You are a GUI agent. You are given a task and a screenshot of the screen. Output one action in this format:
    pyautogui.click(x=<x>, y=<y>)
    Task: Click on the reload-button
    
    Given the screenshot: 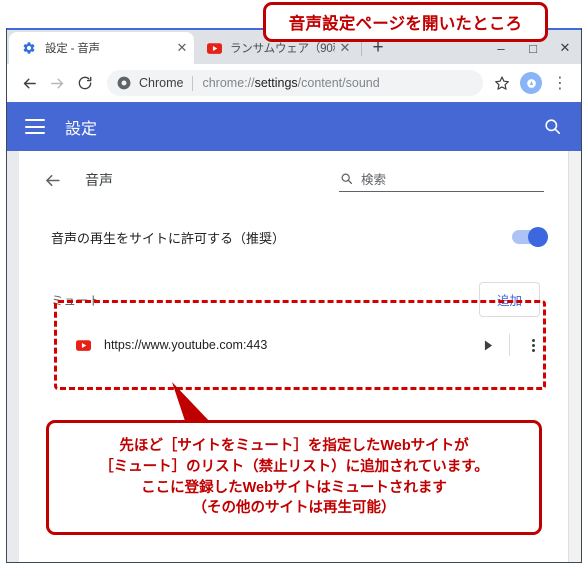 What is the action you would take?
    pyautogui.click(x=85, y=83)
    